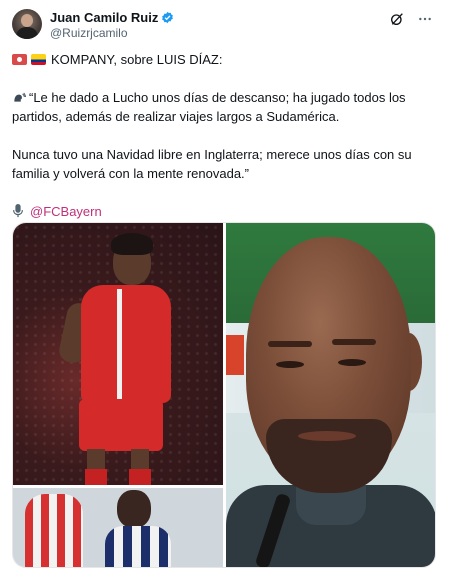 Image resolution: width=449 pixels, height=568 pixels. What do you see at coordinates (89, 33) in the screenshot?
I see `author-handle: @Ruizrjcamilo` at bounding box center [89, 33].